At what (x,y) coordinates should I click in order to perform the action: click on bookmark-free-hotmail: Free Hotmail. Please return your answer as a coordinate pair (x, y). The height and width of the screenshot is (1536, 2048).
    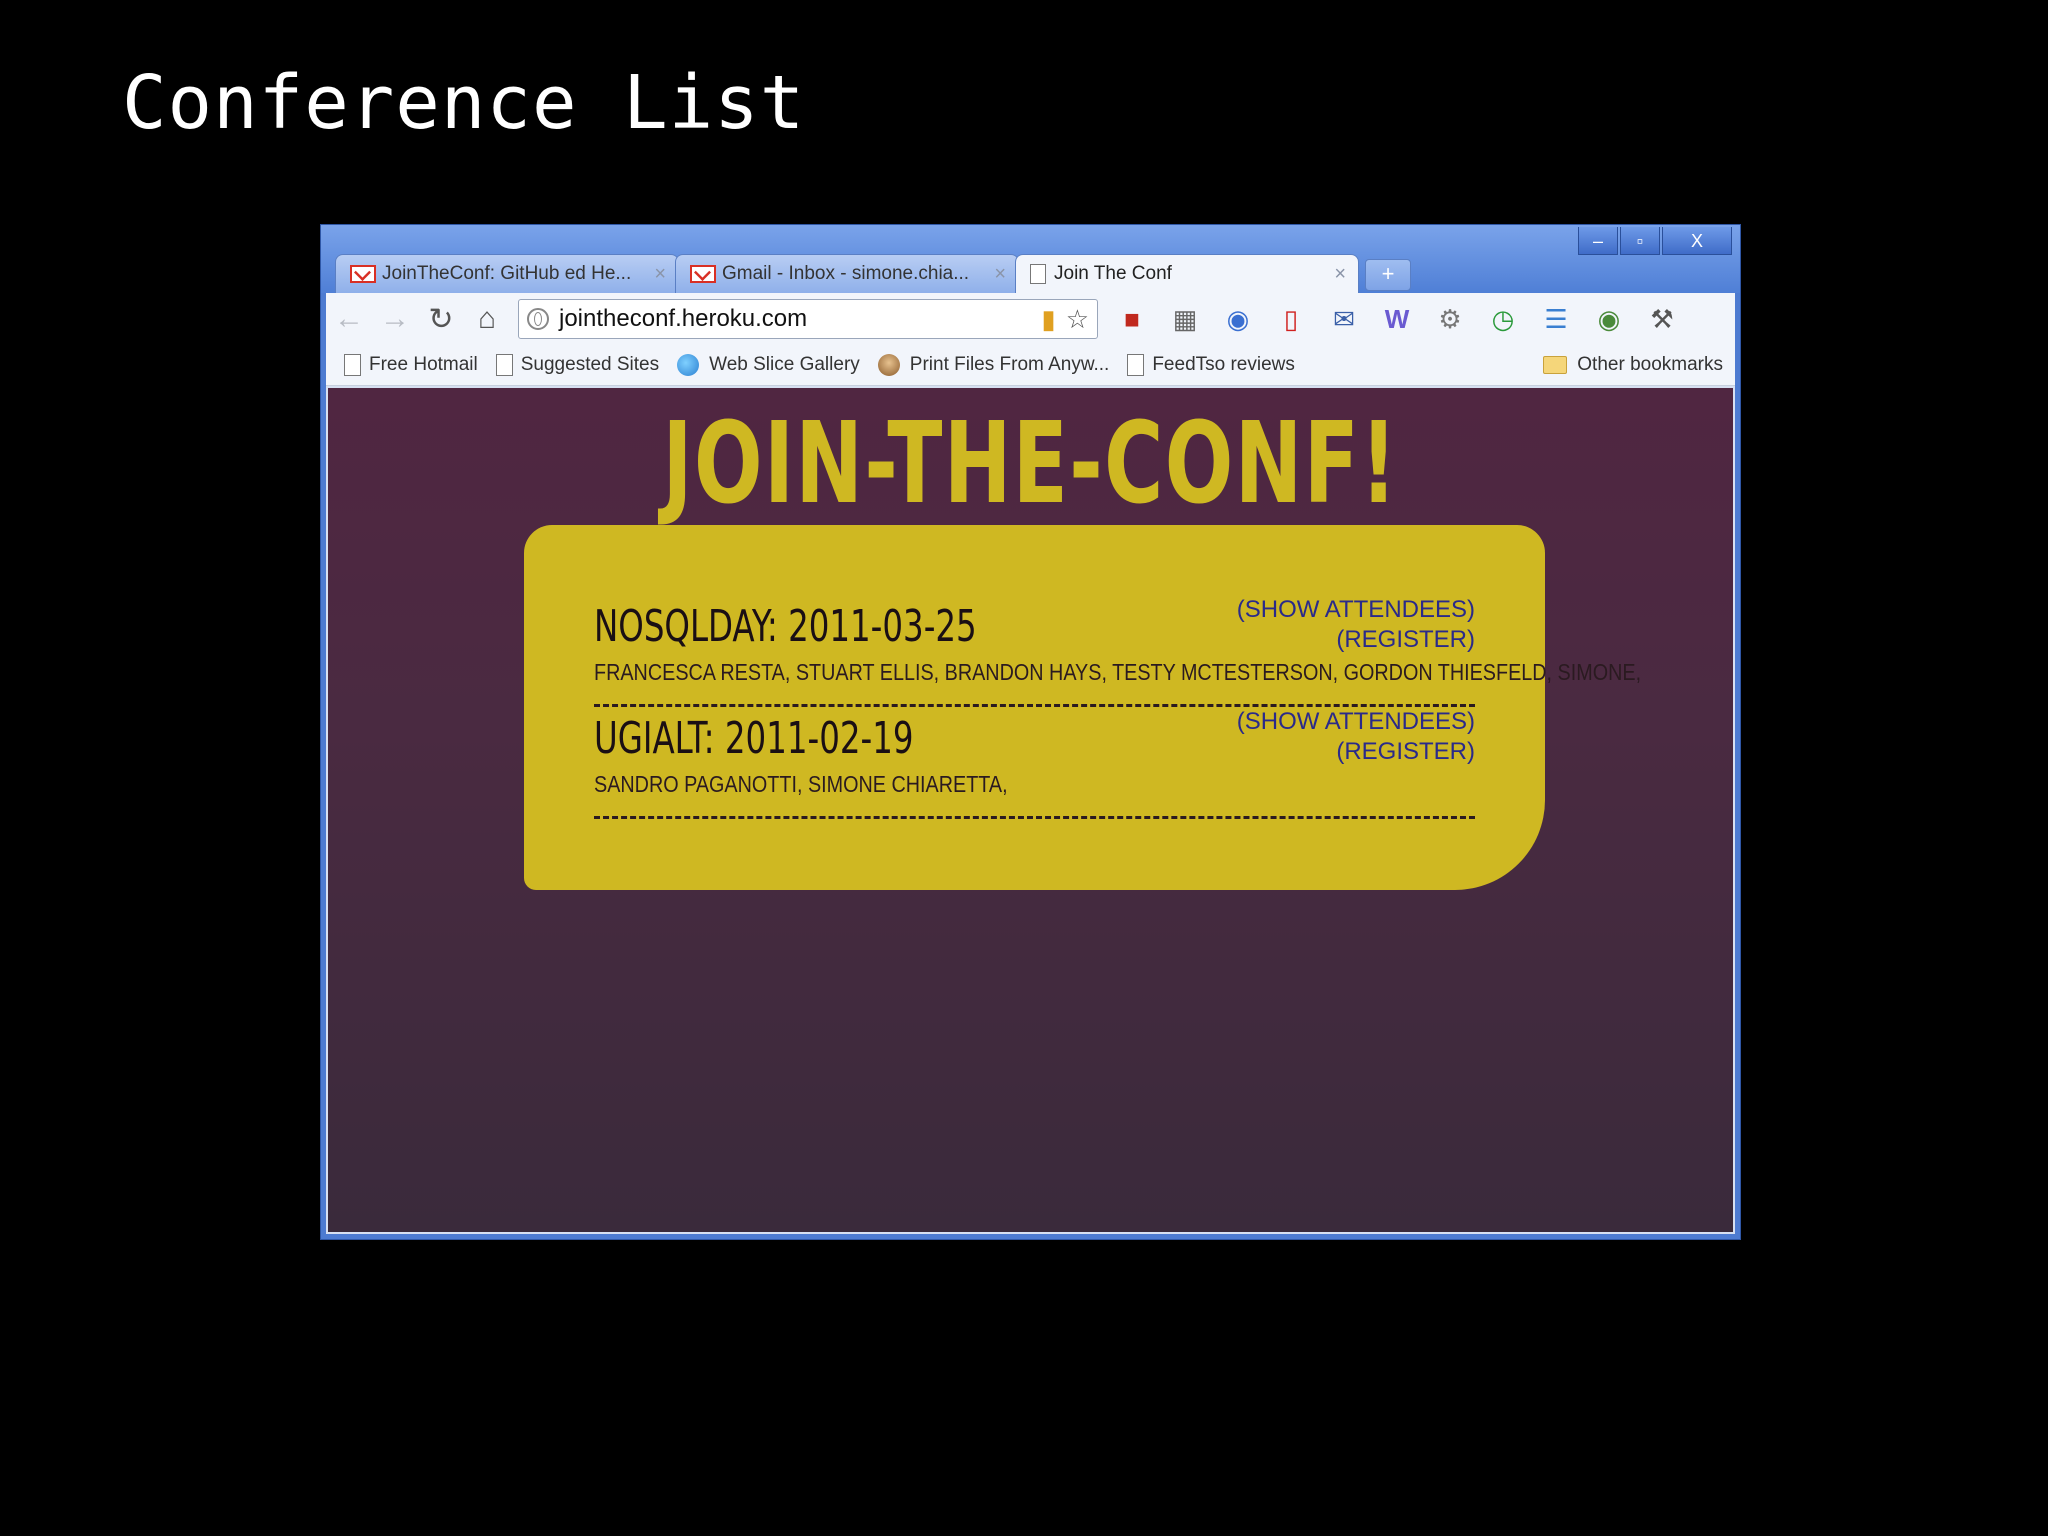
    Looking at the image, I should click on (411, 365).